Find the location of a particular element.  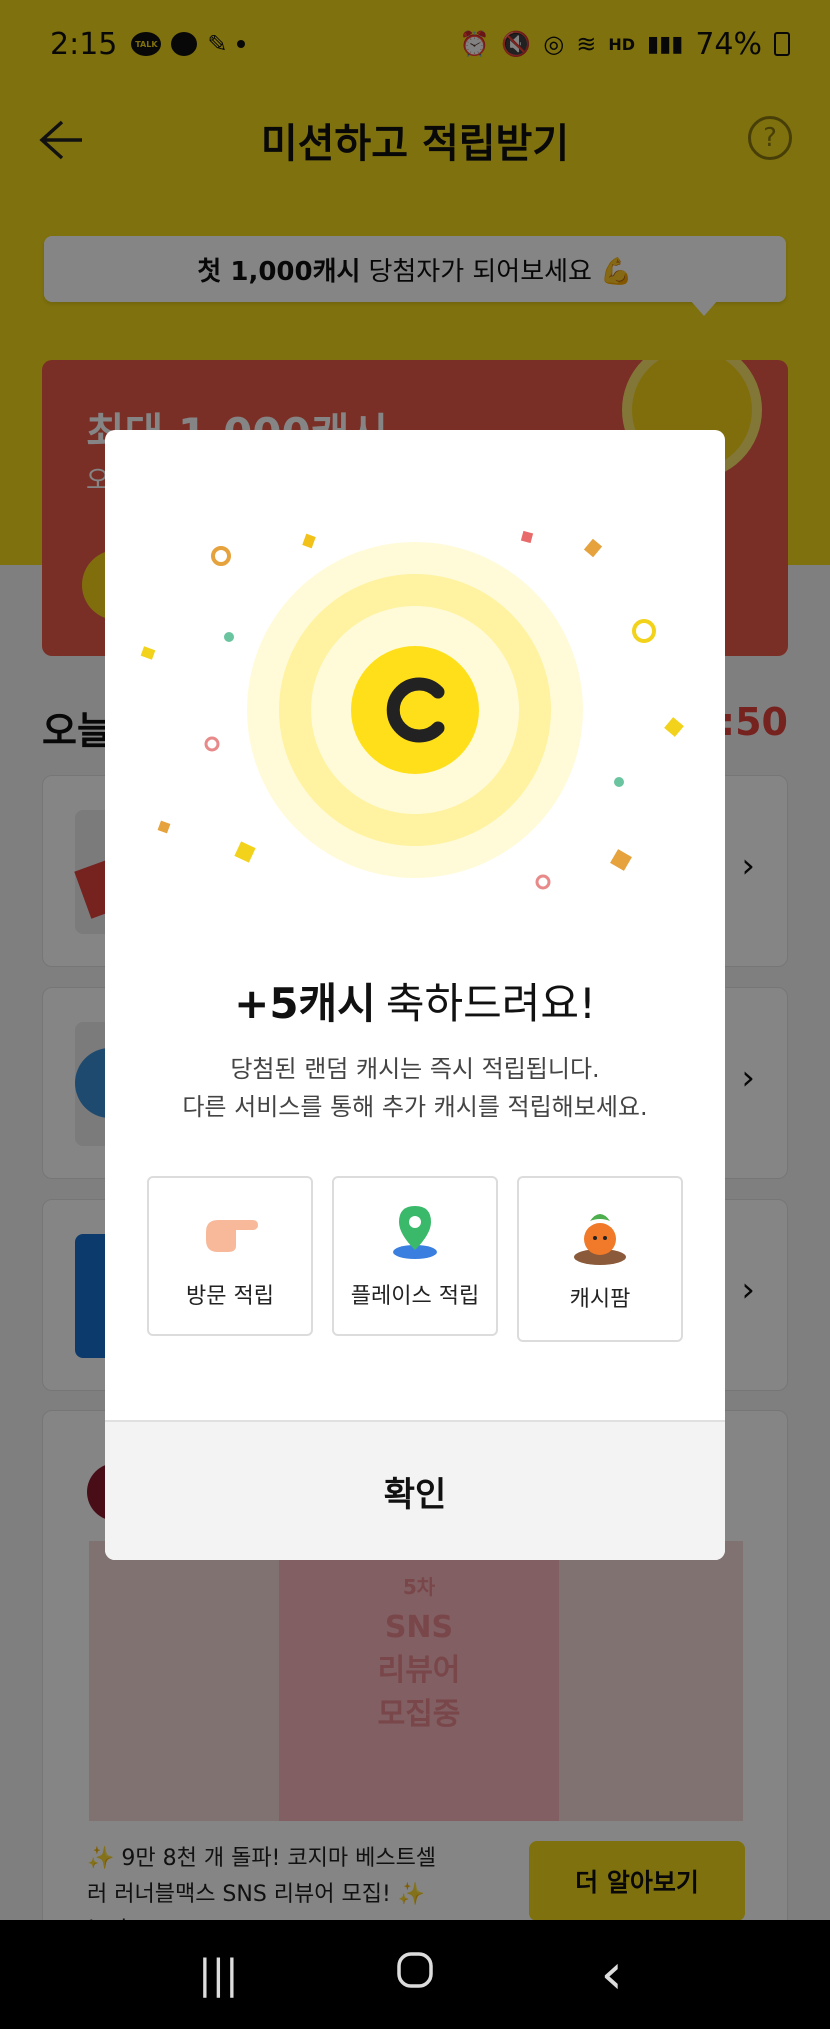

coin-circle is located at coordinates (415, 710).